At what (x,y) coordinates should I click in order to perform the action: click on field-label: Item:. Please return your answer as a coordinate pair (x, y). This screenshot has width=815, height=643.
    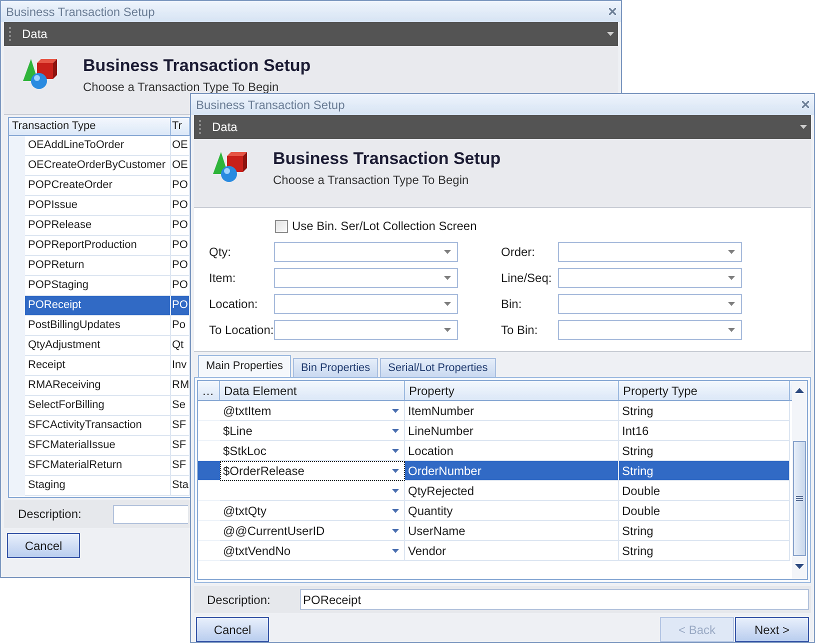
    Looking at the image, I should click on (223, 278).